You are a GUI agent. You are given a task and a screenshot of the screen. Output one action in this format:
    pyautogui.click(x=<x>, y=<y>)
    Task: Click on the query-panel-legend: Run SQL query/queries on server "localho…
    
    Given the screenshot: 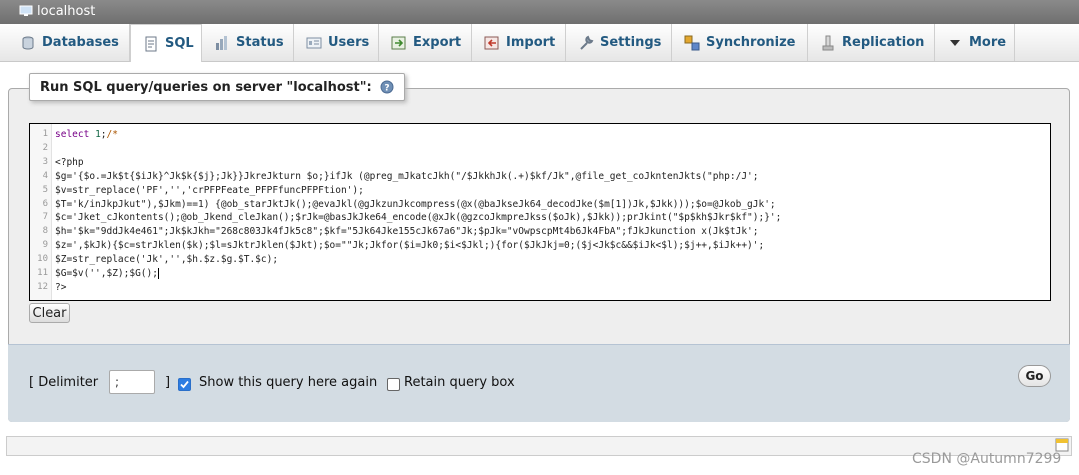 What is the action you would take?
    pyautogui.click(x=217, y=87)
    